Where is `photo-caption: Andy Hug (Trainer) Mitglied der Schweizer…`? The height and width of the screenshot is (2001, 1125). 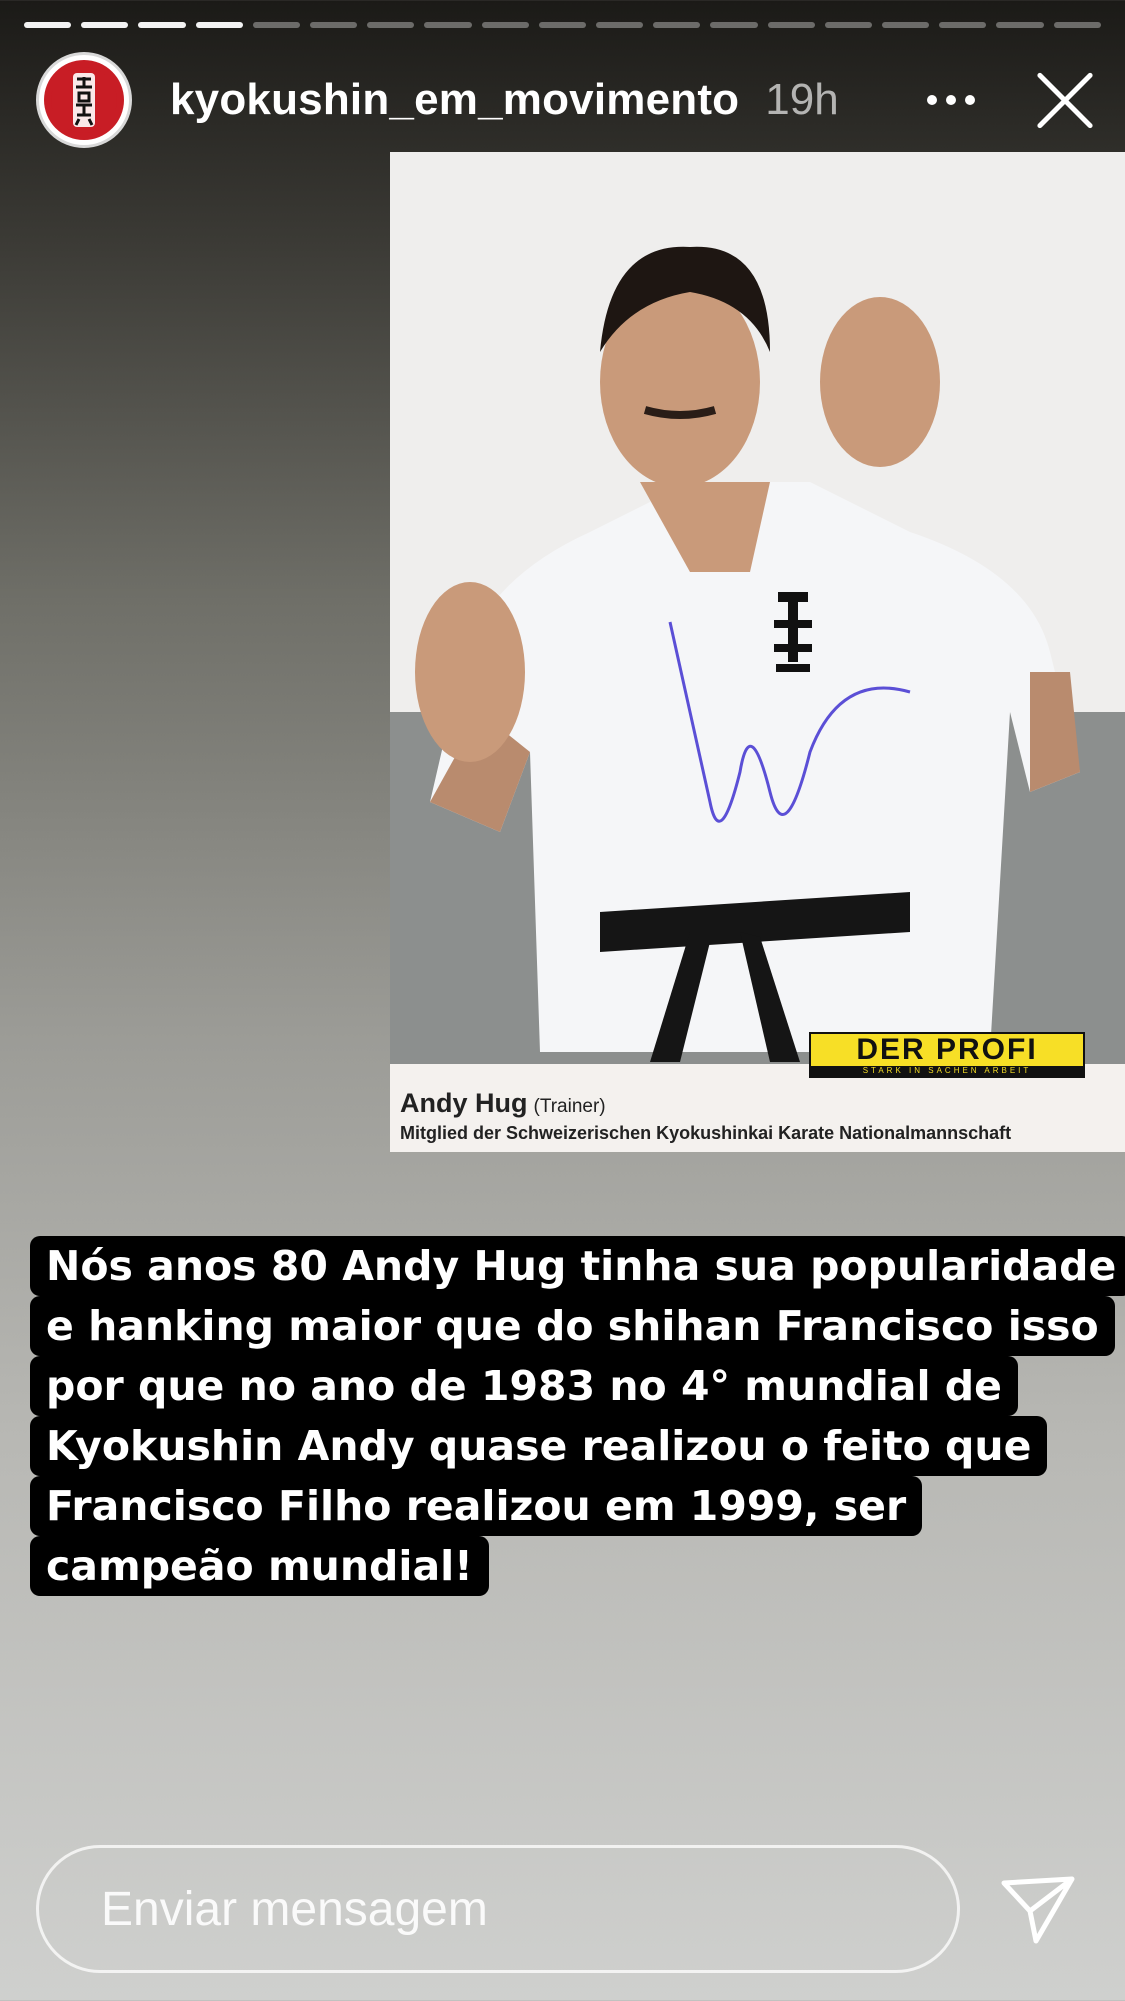
photo-caption: Andy Hug (Trainer) Mitglied der Schweizer… is located at coordinates (705, 1116).